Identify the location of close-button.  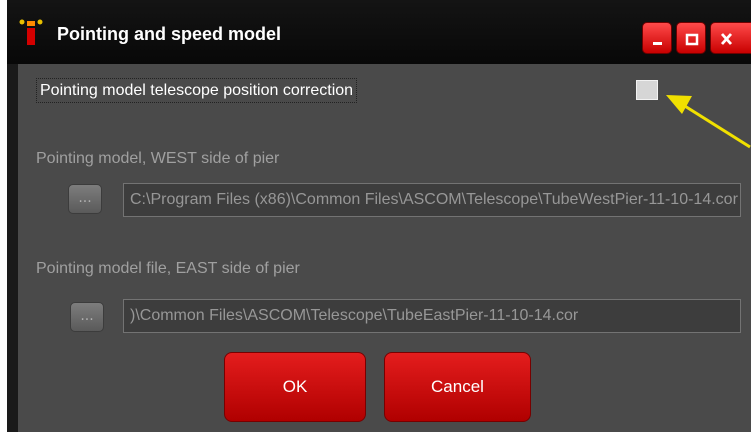
(730, 38).